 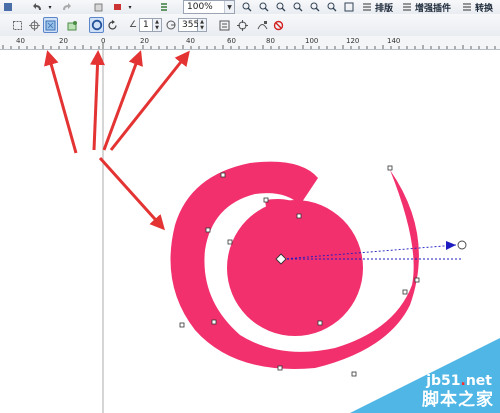 I want to click on import-icon, so click(x=99, y=7).